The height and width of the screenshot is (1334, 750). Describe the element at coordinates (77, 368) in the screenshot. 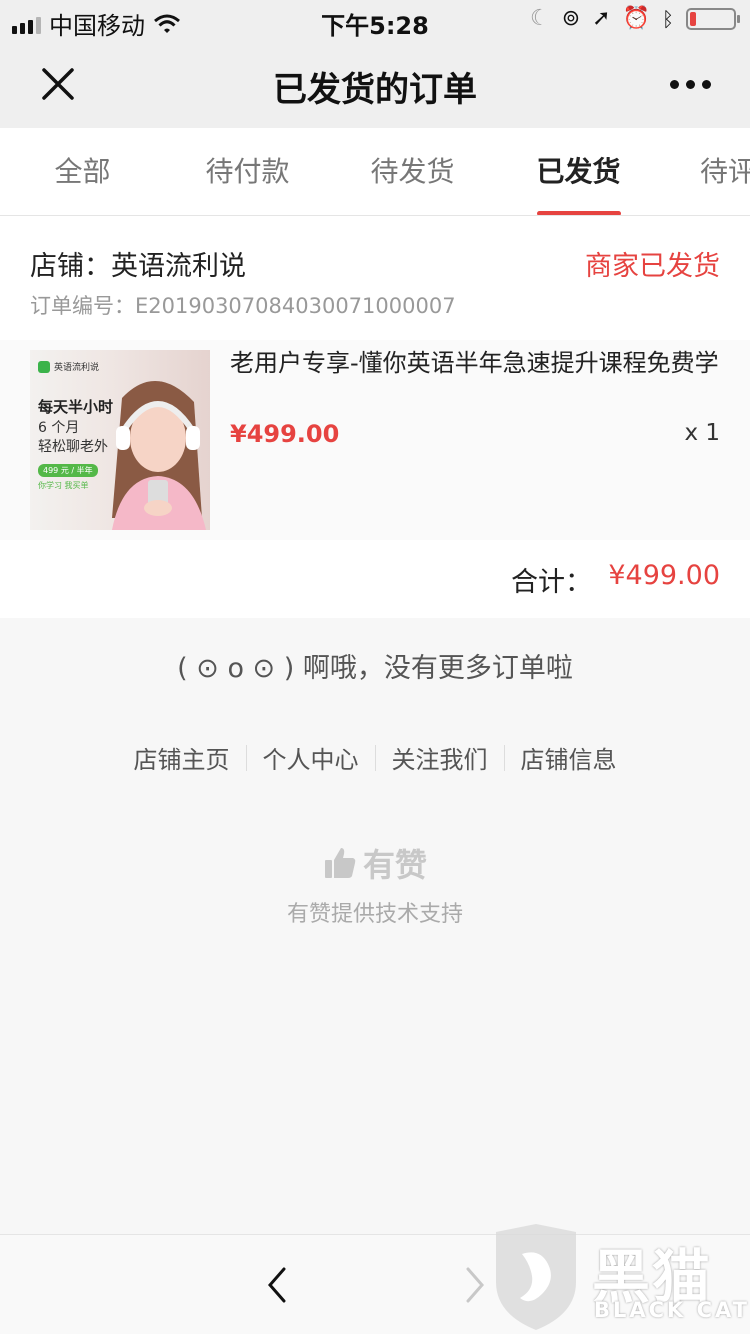

I see `image-brand-text: 英语流利说` at that location.